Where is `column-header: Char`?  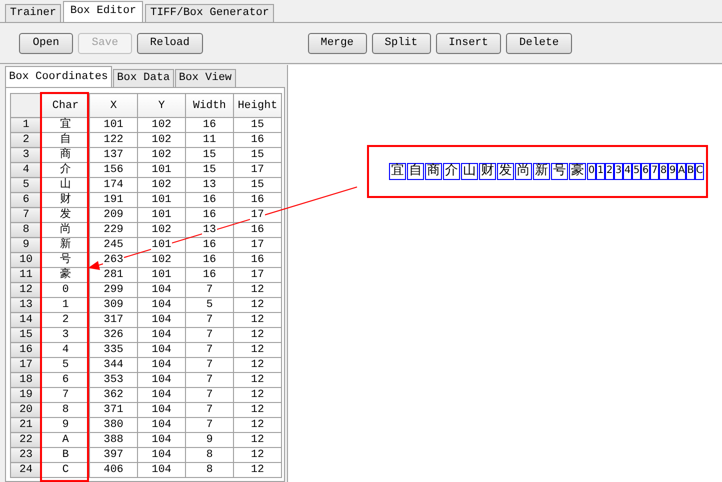
column-header: Char is located at coordinates (66, 106).